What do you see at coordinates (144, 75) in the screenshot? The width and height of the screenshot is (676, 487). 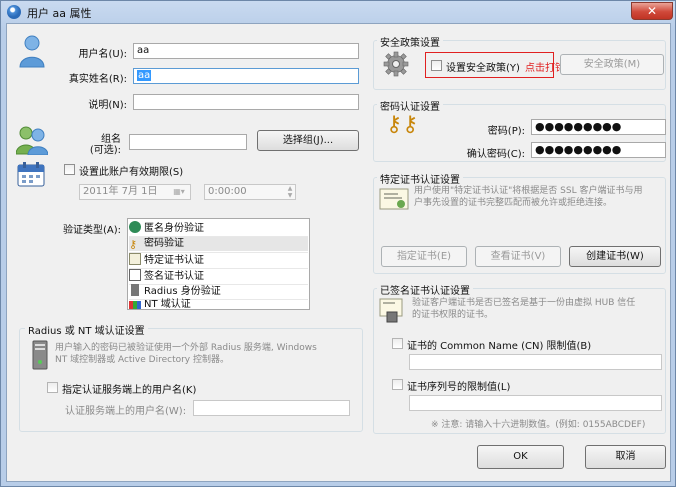 I see `realname-selected-text: aa` at bounding box center [144, 75].